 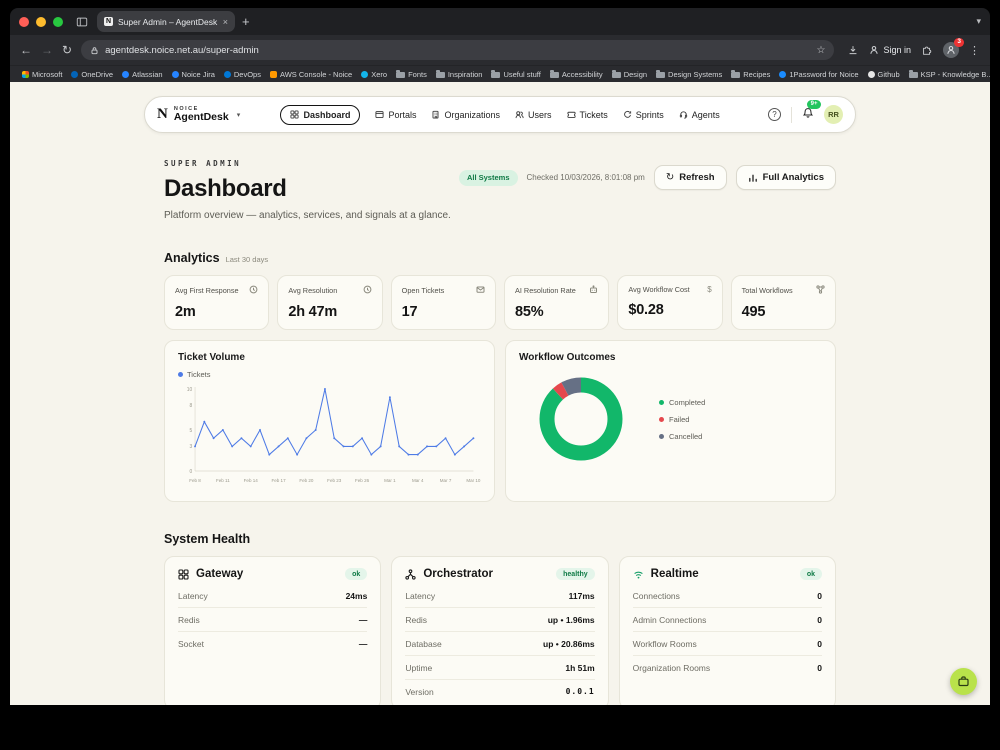 What do you see at coordinates (82, 22) in the screenshot?
I see `sidebar-toggle-icon` at bounding box center [82, 22].